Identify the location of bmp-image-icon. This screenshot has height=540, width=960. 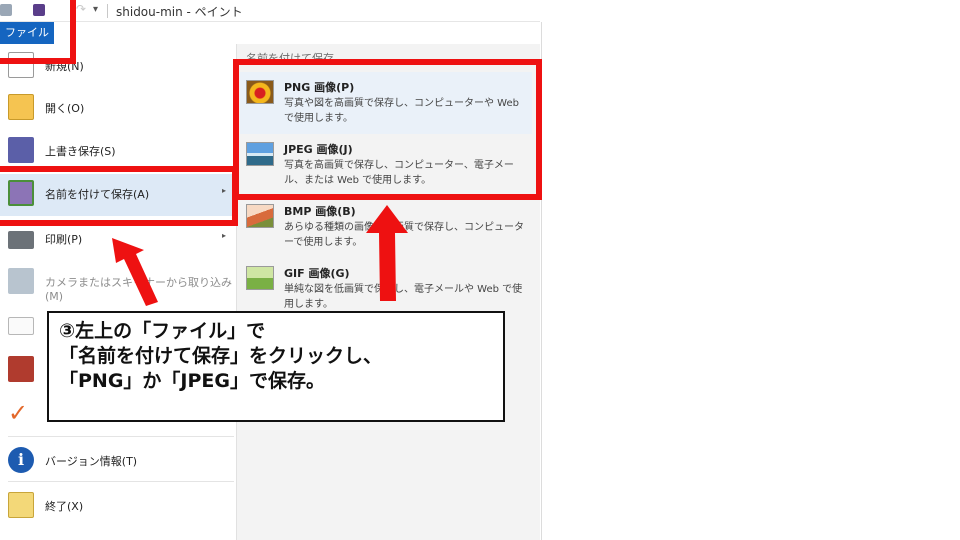
(260, 216).